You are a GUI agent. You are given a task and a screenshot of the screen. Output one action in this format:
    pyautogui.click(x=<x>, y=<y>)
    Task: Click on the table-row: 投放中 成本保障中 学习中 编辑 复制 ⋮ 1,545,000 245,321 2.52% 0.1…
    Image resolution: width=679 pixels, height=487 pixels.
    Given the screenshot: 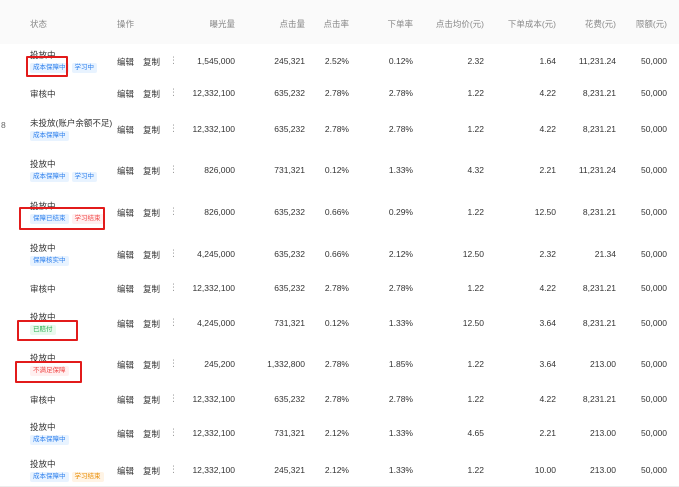 What is the action you would take?
    pyautogui.click(x=339, y=61)
    